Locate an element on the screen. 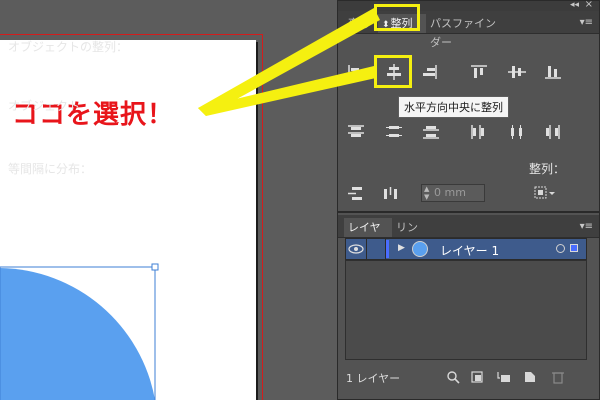  align-right-icon is located at coordinates (430, 72).